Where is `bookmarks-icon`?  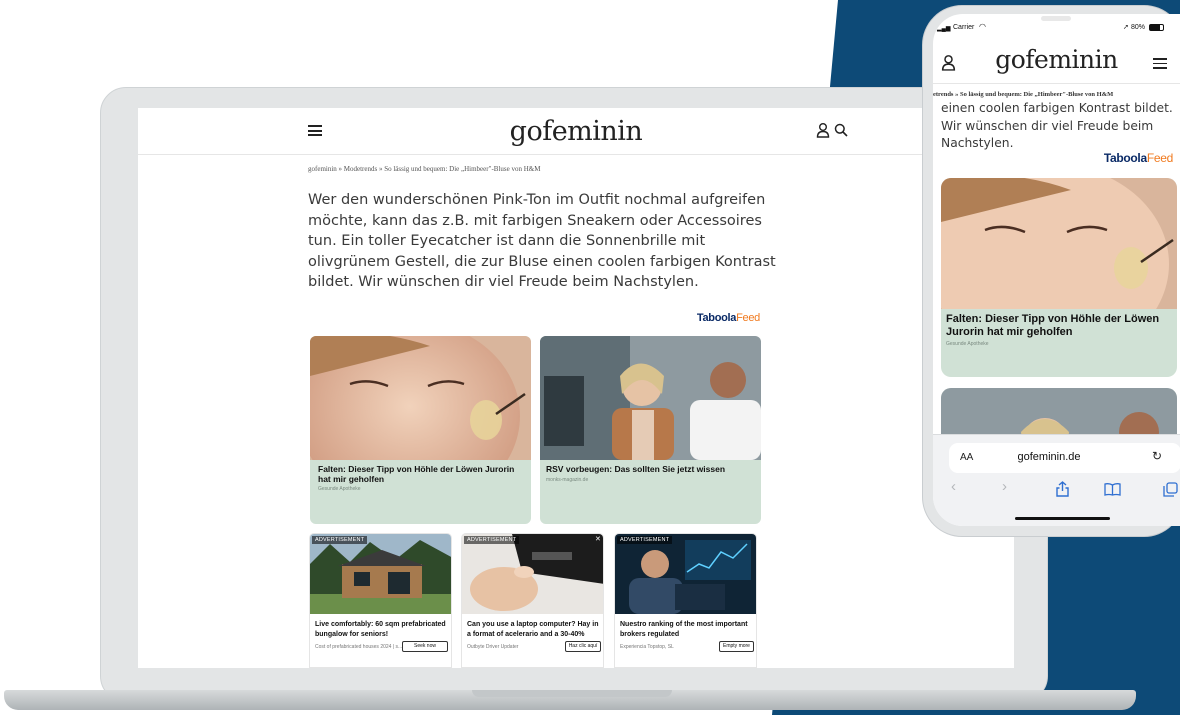 bookmarks-icon is located at coordinates (1112, 489).